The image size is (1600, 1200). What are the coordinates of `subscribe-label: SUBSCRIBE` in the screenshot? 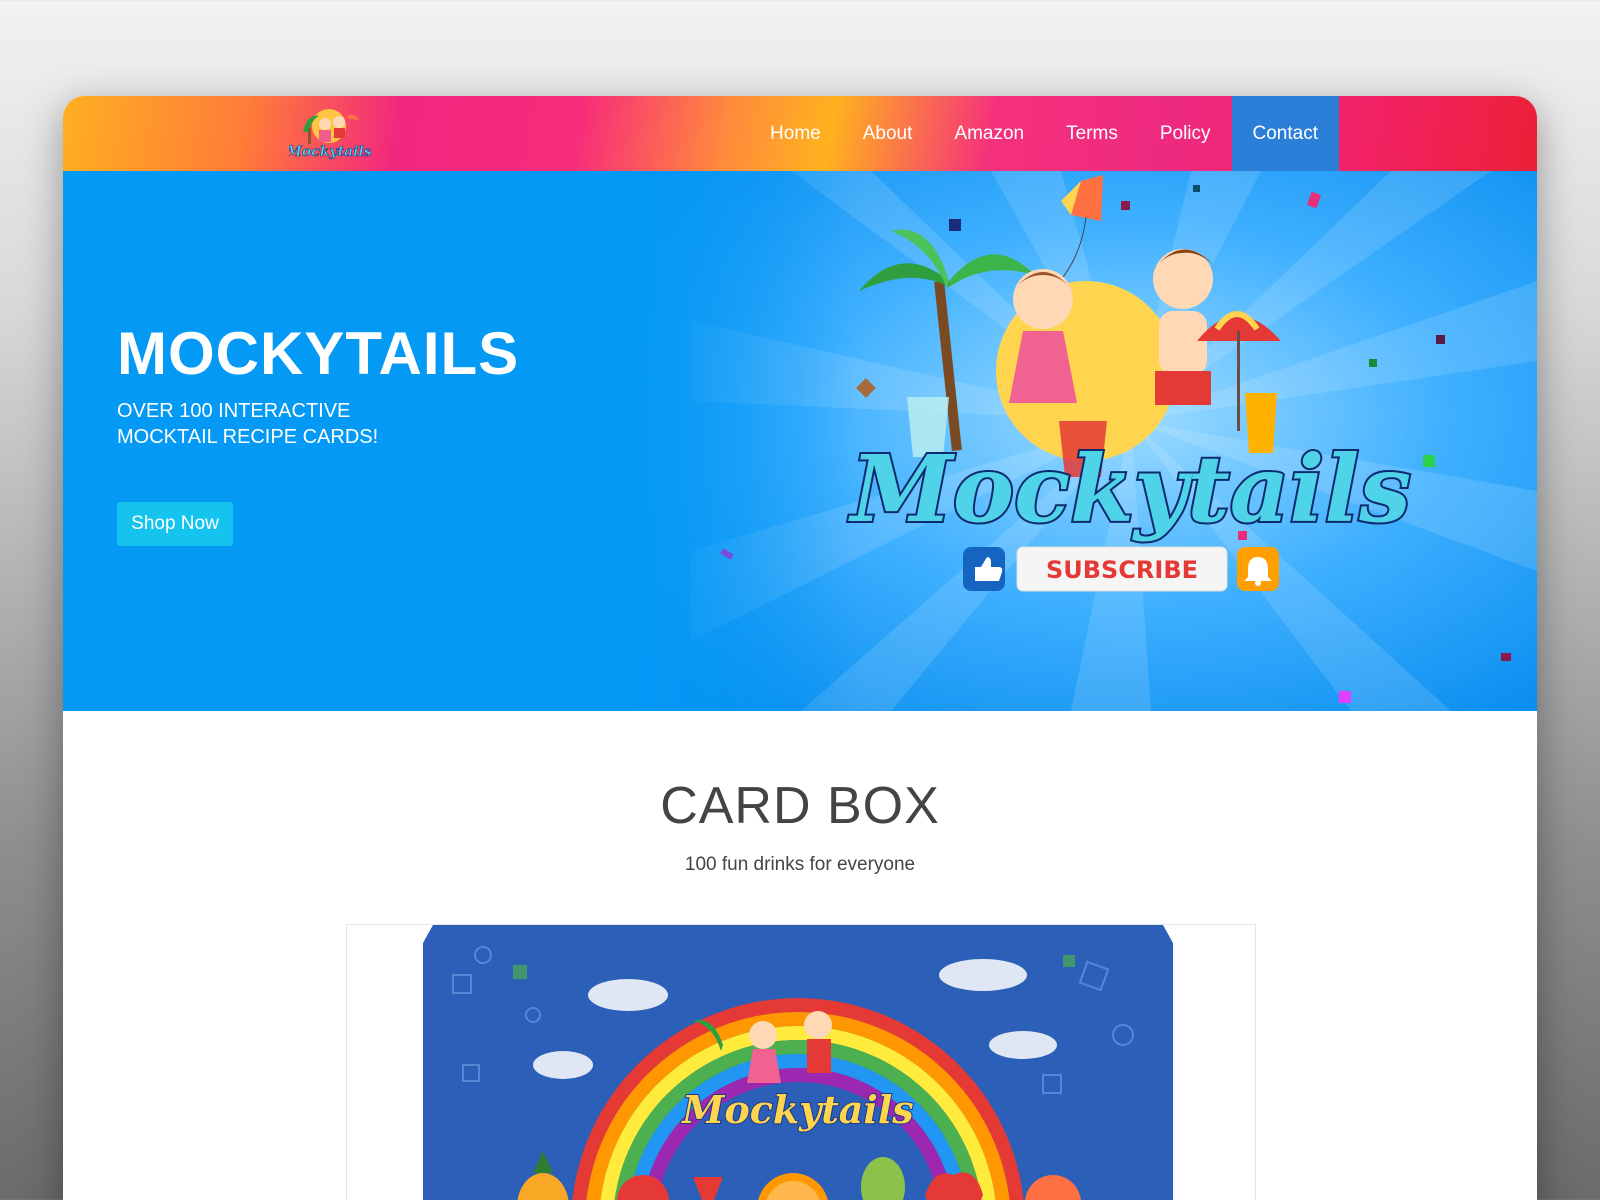 It's located at (1122, 570).